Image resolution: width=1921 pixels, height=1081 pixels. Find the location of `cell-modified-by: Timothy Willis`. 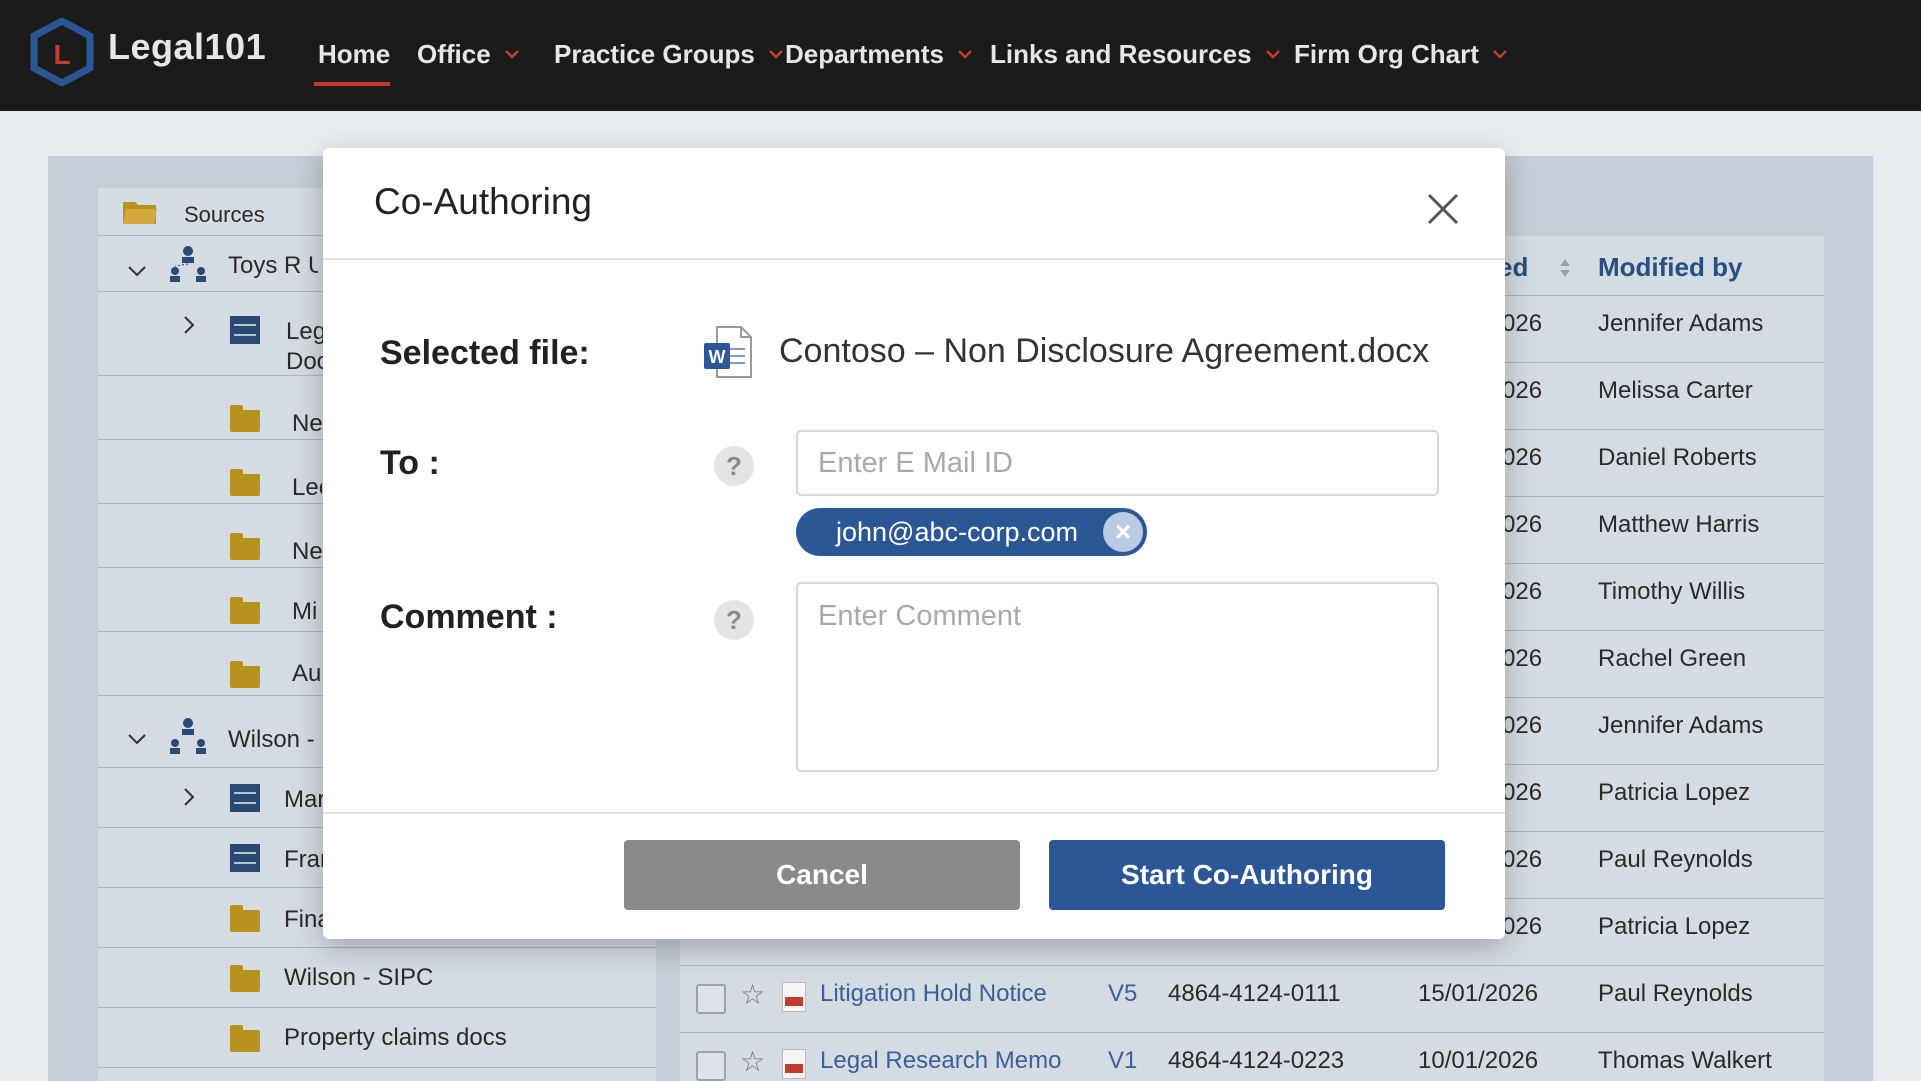

cell-modified-by: Timothy Willis is located at coordinates (1672, 591).